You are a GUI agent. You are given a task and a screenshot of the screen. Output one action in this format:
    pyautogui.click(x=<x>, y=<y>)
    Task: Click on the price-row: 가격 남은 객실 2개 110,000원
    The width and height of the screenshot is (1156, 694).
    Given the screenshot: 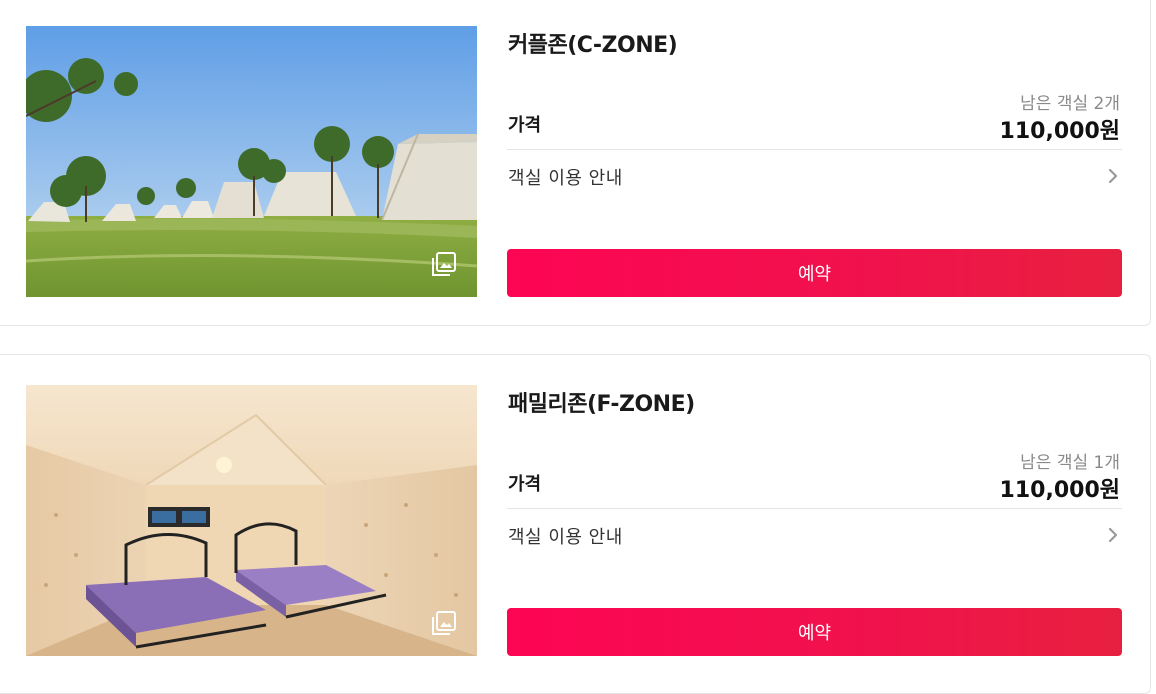 What is the action you would take?
    pyautogui.click(x=814, y=117)
    